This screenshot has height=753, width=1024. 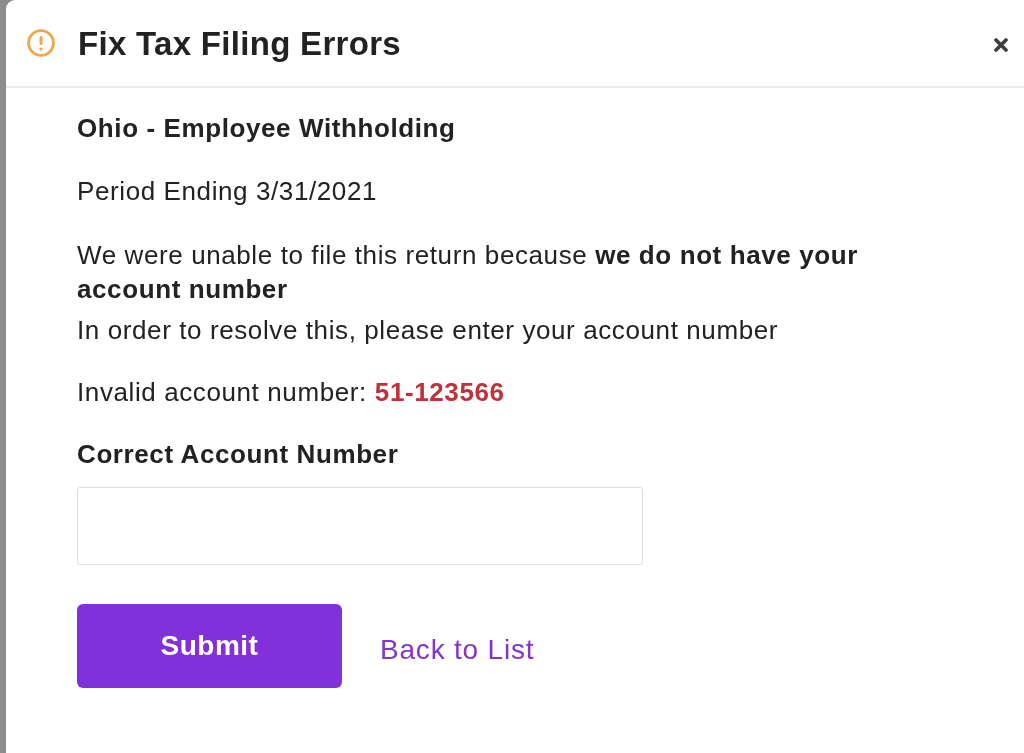 I want to click on period-text: Period Ending 3/31/2021, so click(x=227, y=191).